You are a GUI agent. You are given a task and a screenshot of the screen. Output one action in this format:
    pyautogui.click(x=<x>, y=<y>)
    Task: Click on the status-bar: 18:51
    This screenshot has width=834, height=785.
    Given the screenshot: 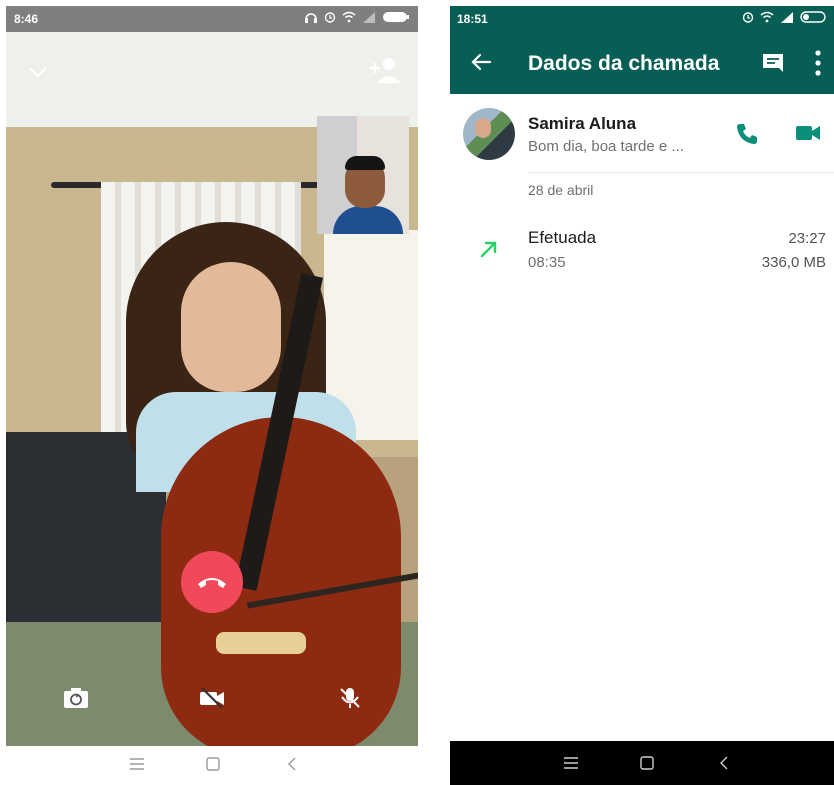 What is the action you would take?
    pyautogui.click(x=642, y=19)
    